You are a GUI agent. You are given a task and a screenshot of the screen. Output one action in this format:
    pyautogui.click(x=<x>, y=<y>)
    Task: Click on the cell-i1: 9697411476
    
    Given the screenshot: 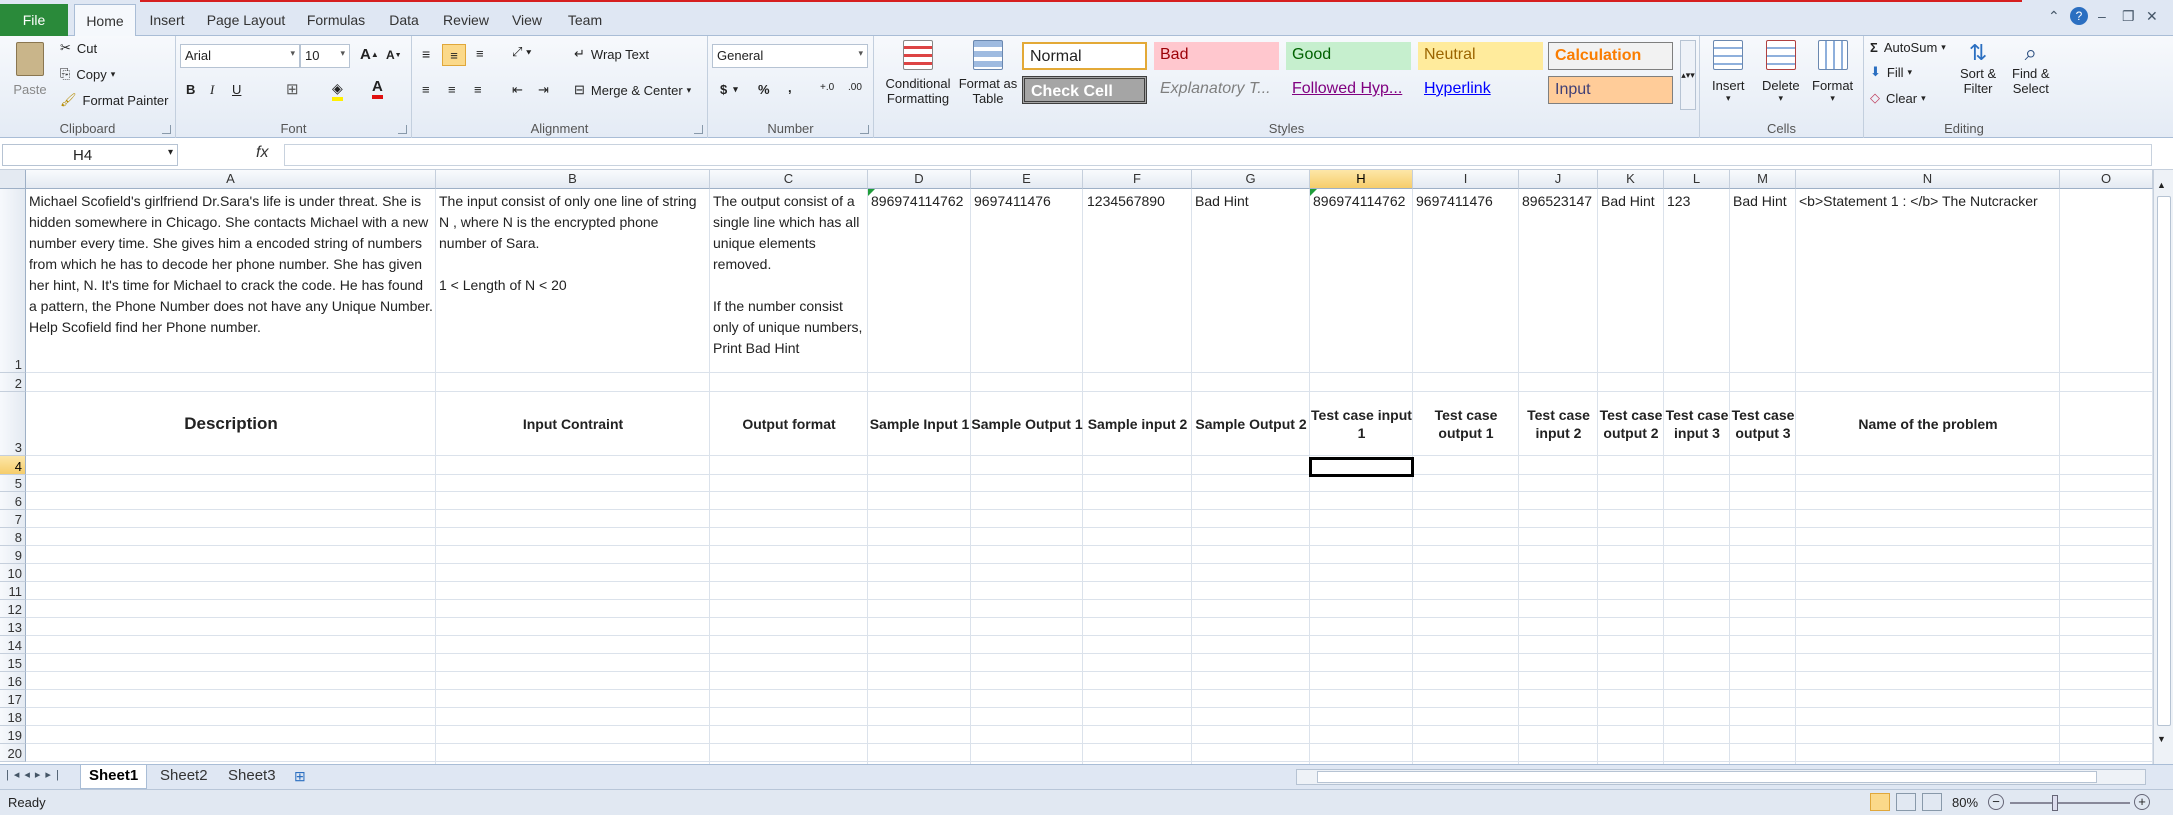 What is the action you would take?
    pyautogui.click(x=1466, y=201)
    